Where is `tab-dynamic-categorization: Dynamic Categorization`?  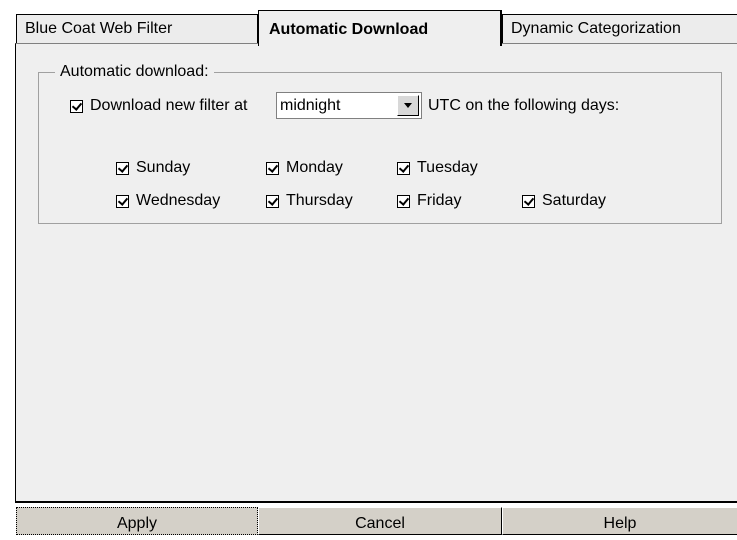
tab-dynamic-categorization: Dynamic Categorization is located at coordinates (619, 29).